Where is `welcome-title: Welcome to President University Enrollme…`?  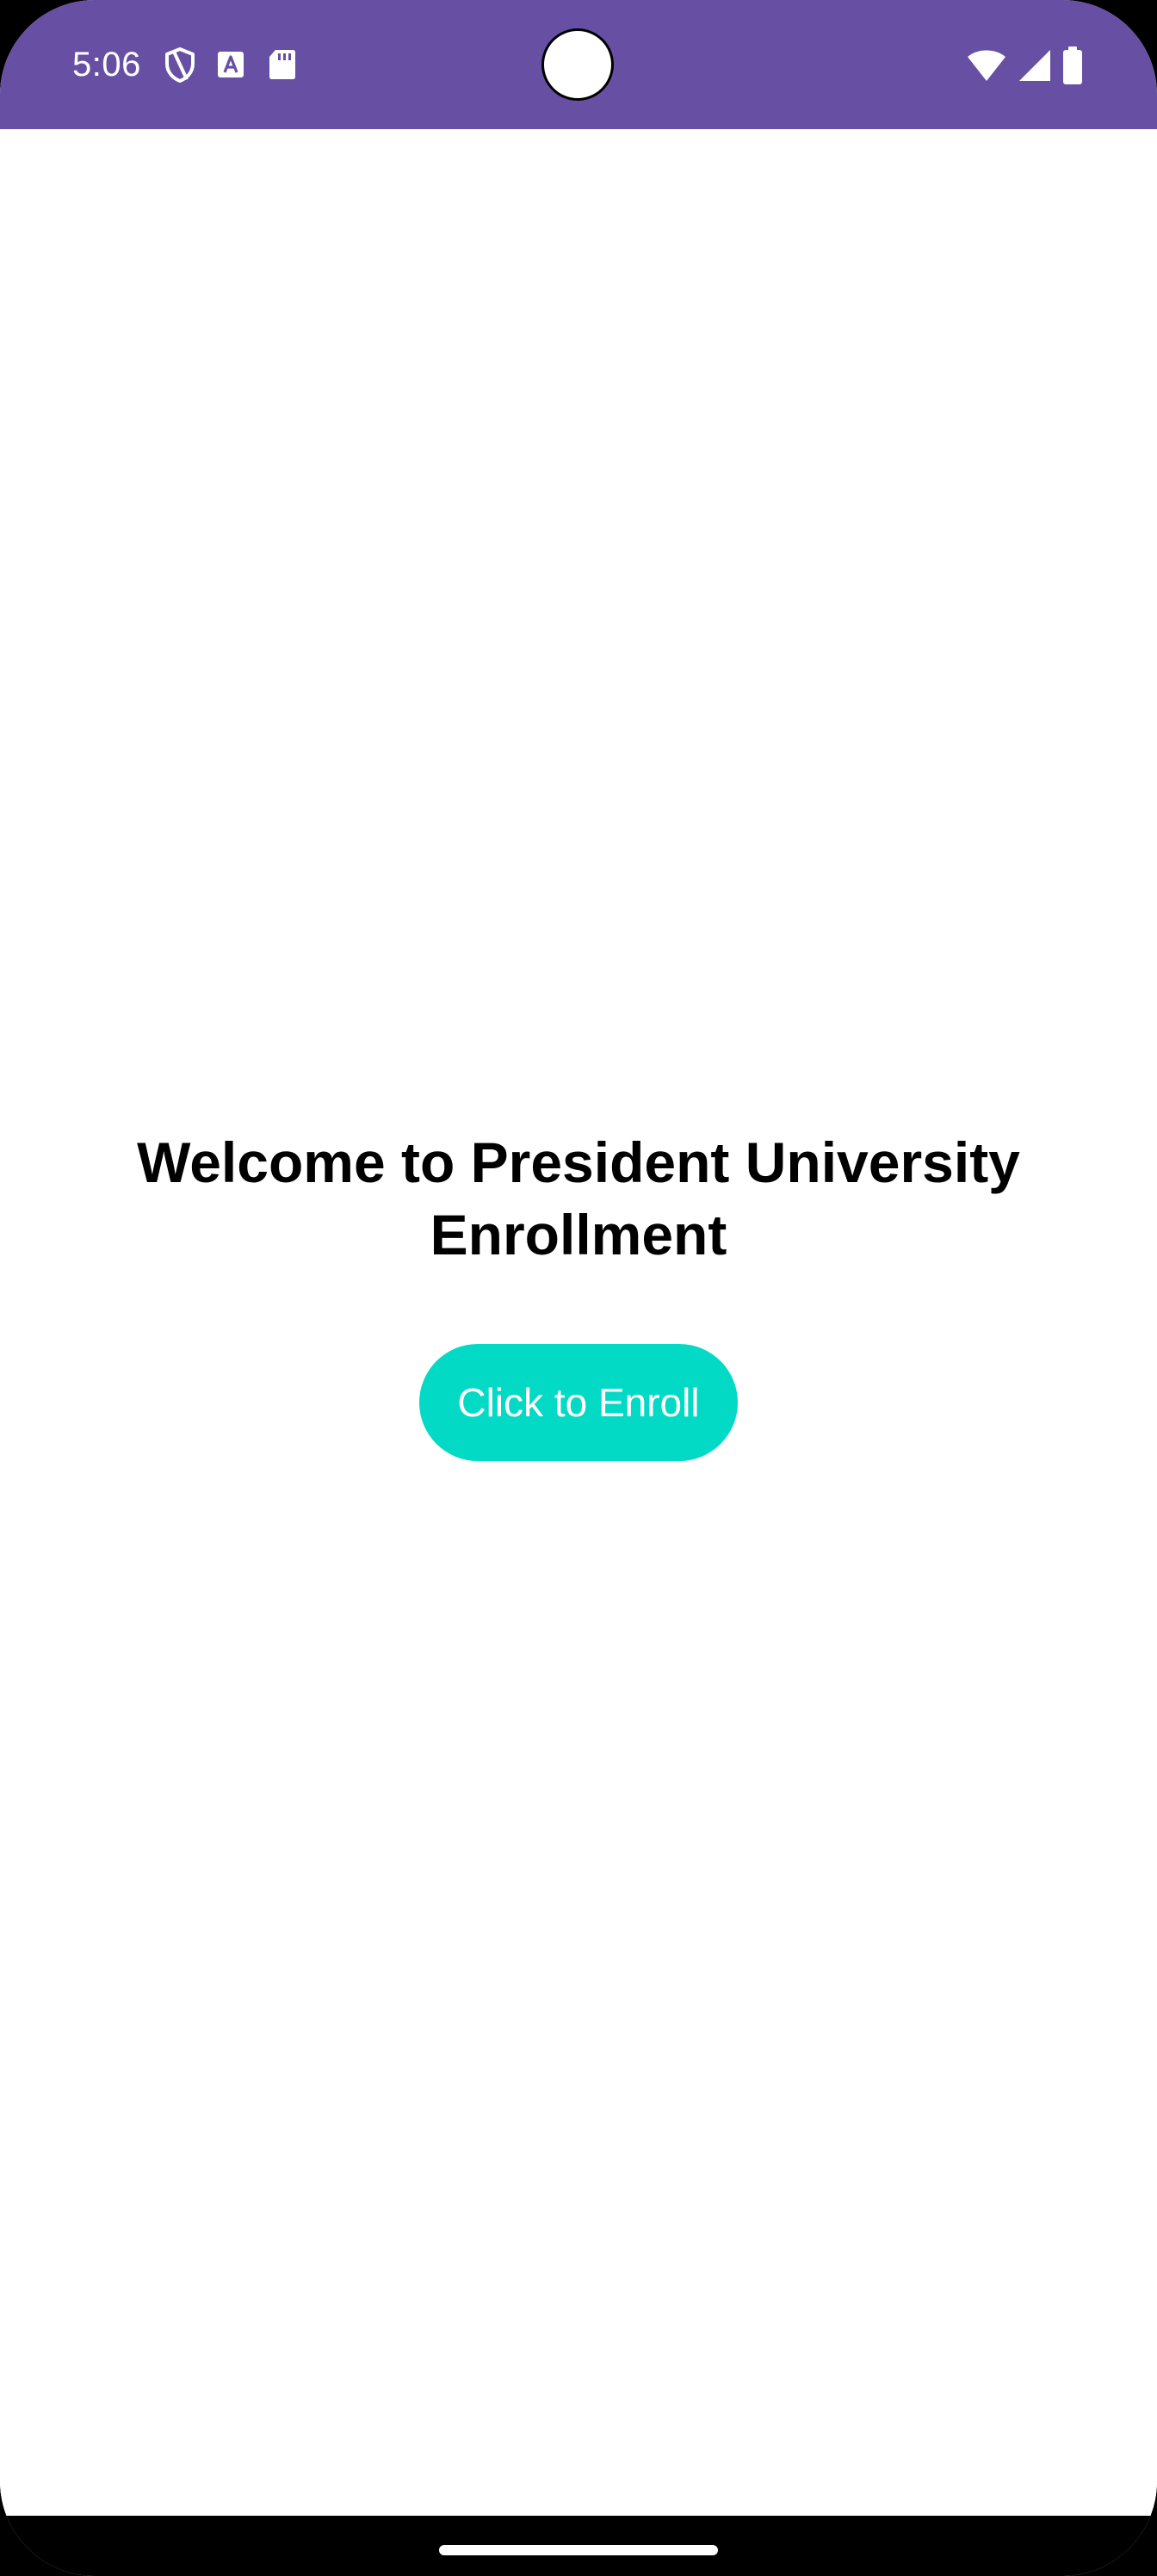 welcome-title: Welcome to President University Enrollme… is located at coordinates (579, 1198).